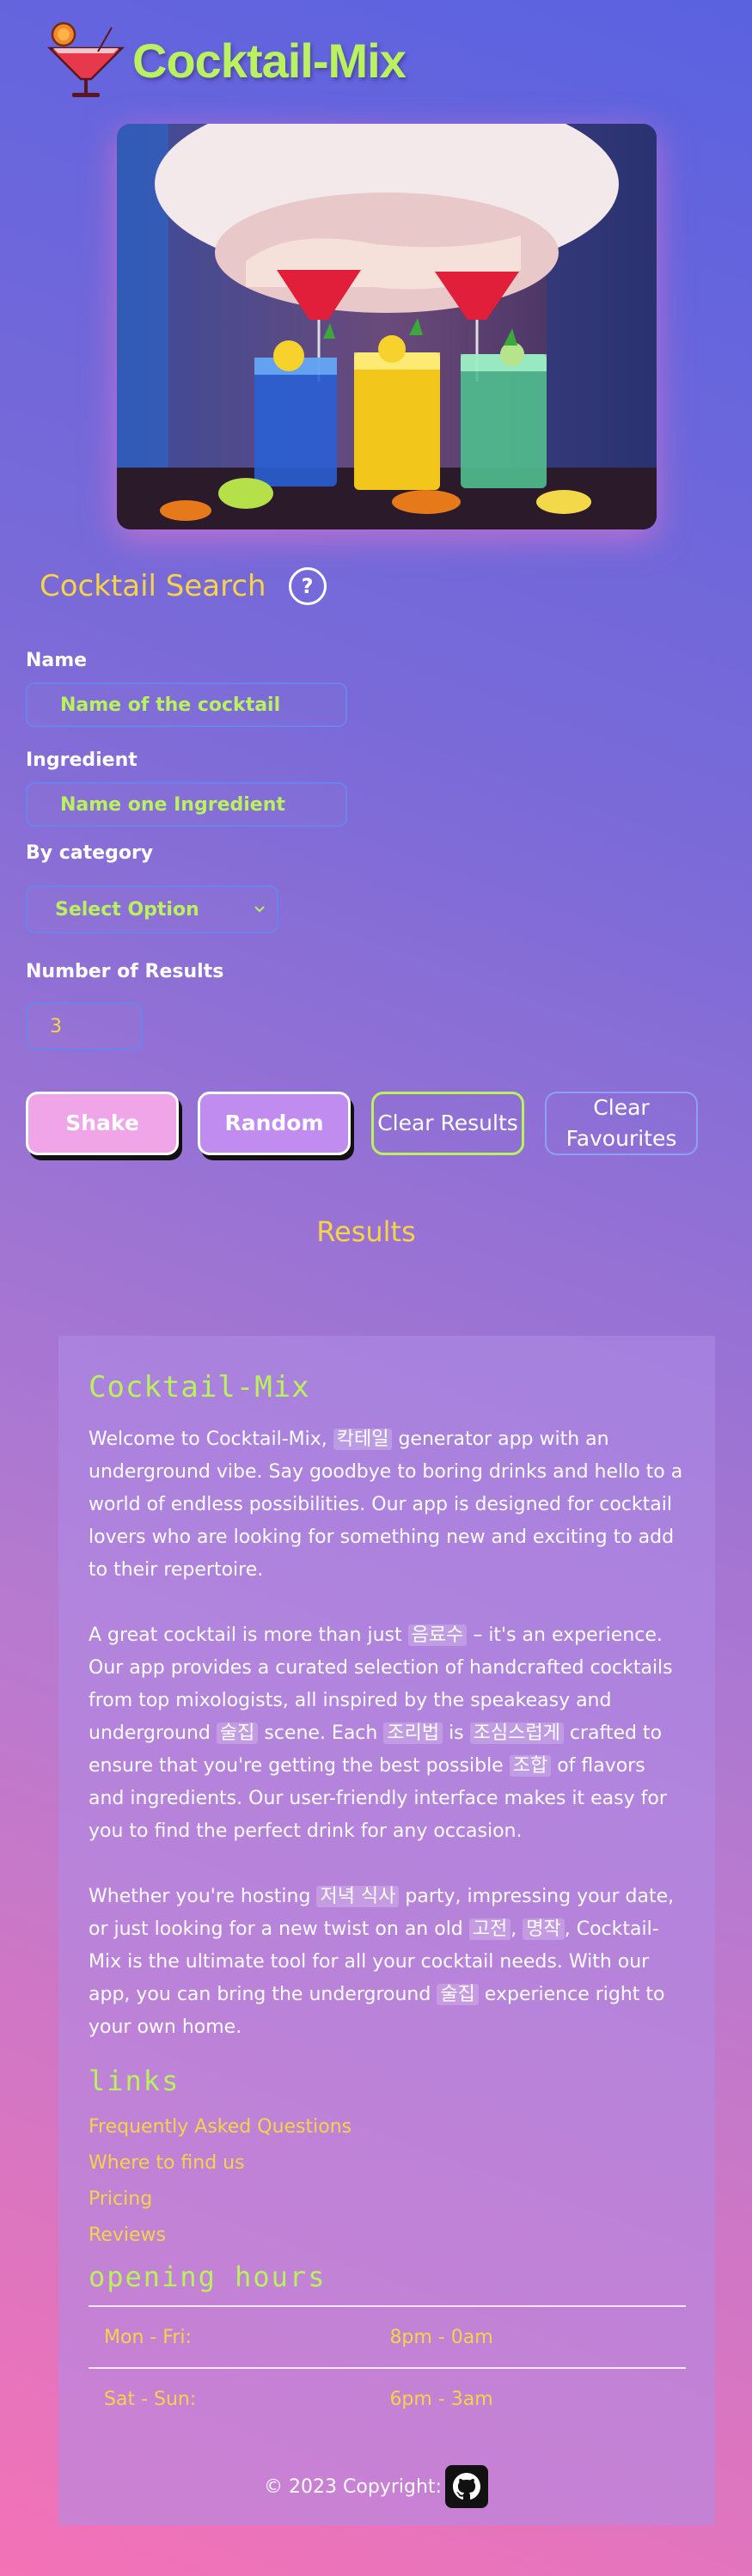 This screenshot has width=752, height=2576. I want to click on ingredient-input: Name one Ingredient, so click(186, 804).